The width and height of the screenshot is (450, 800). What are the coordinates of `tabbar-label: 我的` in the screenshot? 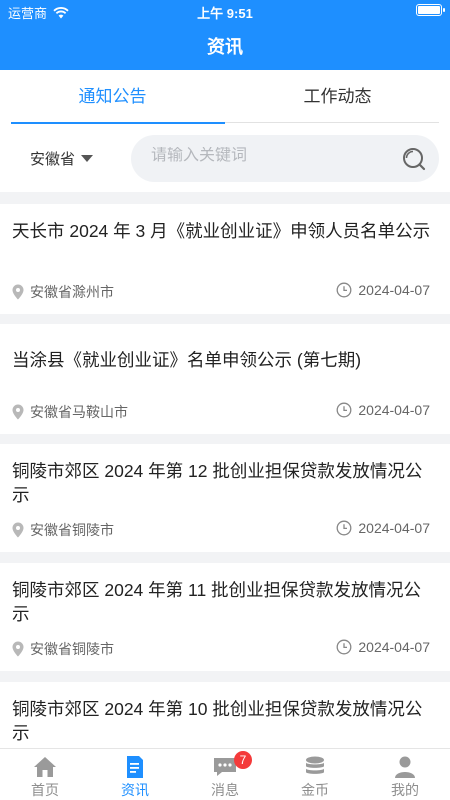 It's located at (405, 790).